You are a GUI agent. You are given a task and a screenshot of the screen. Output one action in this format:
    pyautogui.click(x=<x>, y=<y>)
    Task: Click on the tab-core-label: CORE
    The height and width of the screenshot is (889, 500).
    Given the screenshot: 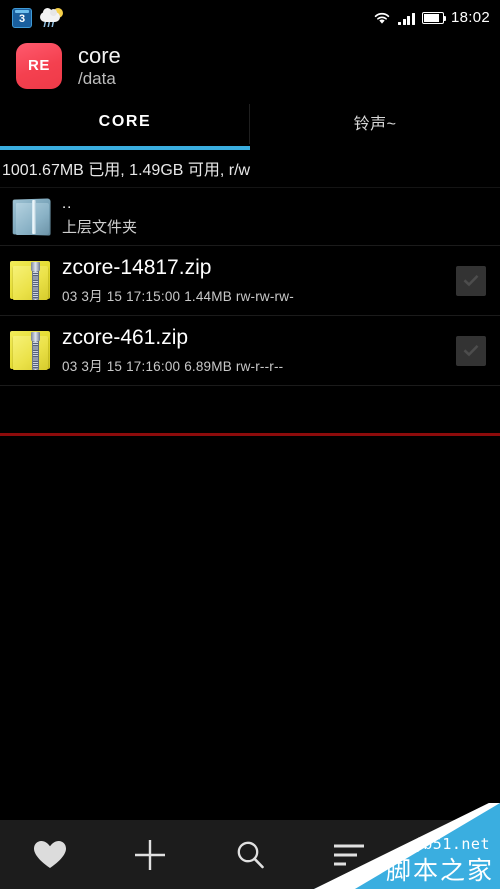 What is the action you would take?
    pyautogui.click(x=125, y=121)
    